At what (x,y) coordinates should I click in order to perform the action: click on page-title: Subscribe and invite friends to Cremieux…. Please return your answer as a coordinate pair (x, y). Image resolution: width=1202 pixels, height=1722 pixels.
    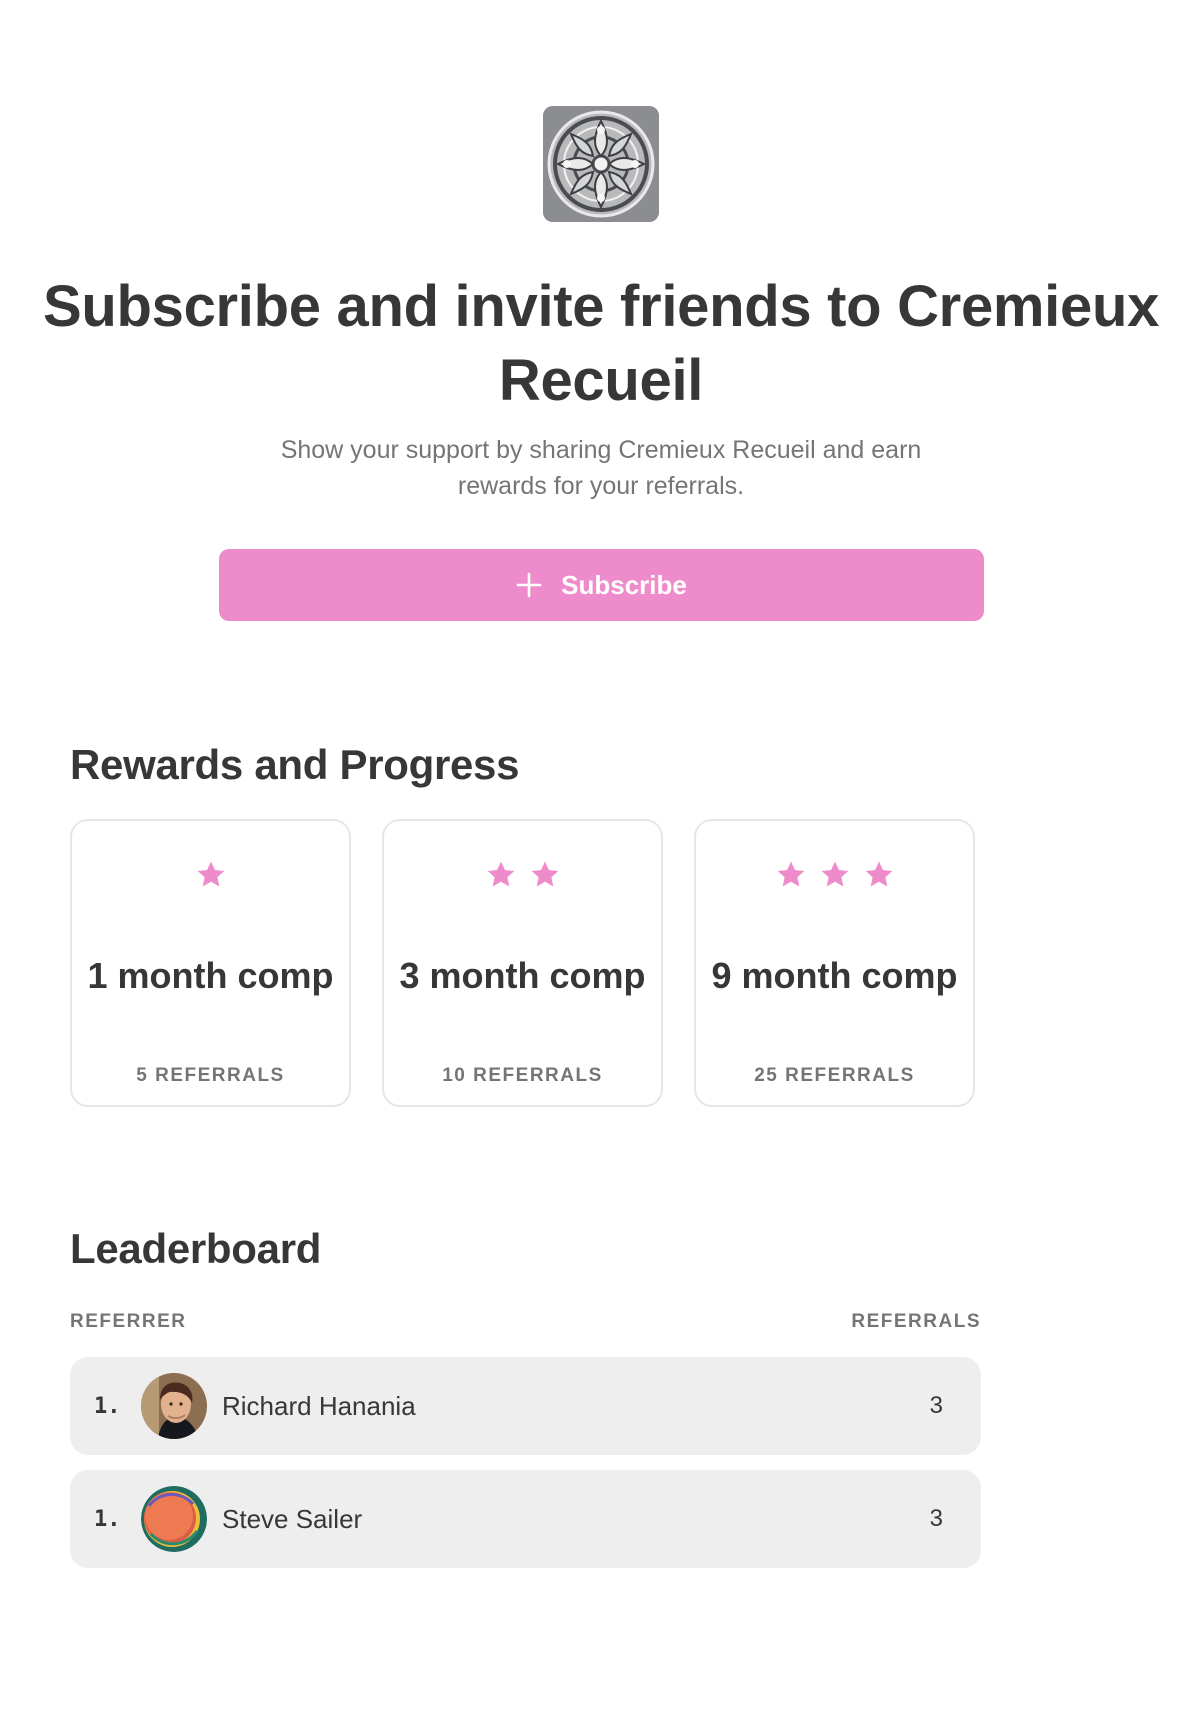
    Looking at the image, I should click on (601, 343).